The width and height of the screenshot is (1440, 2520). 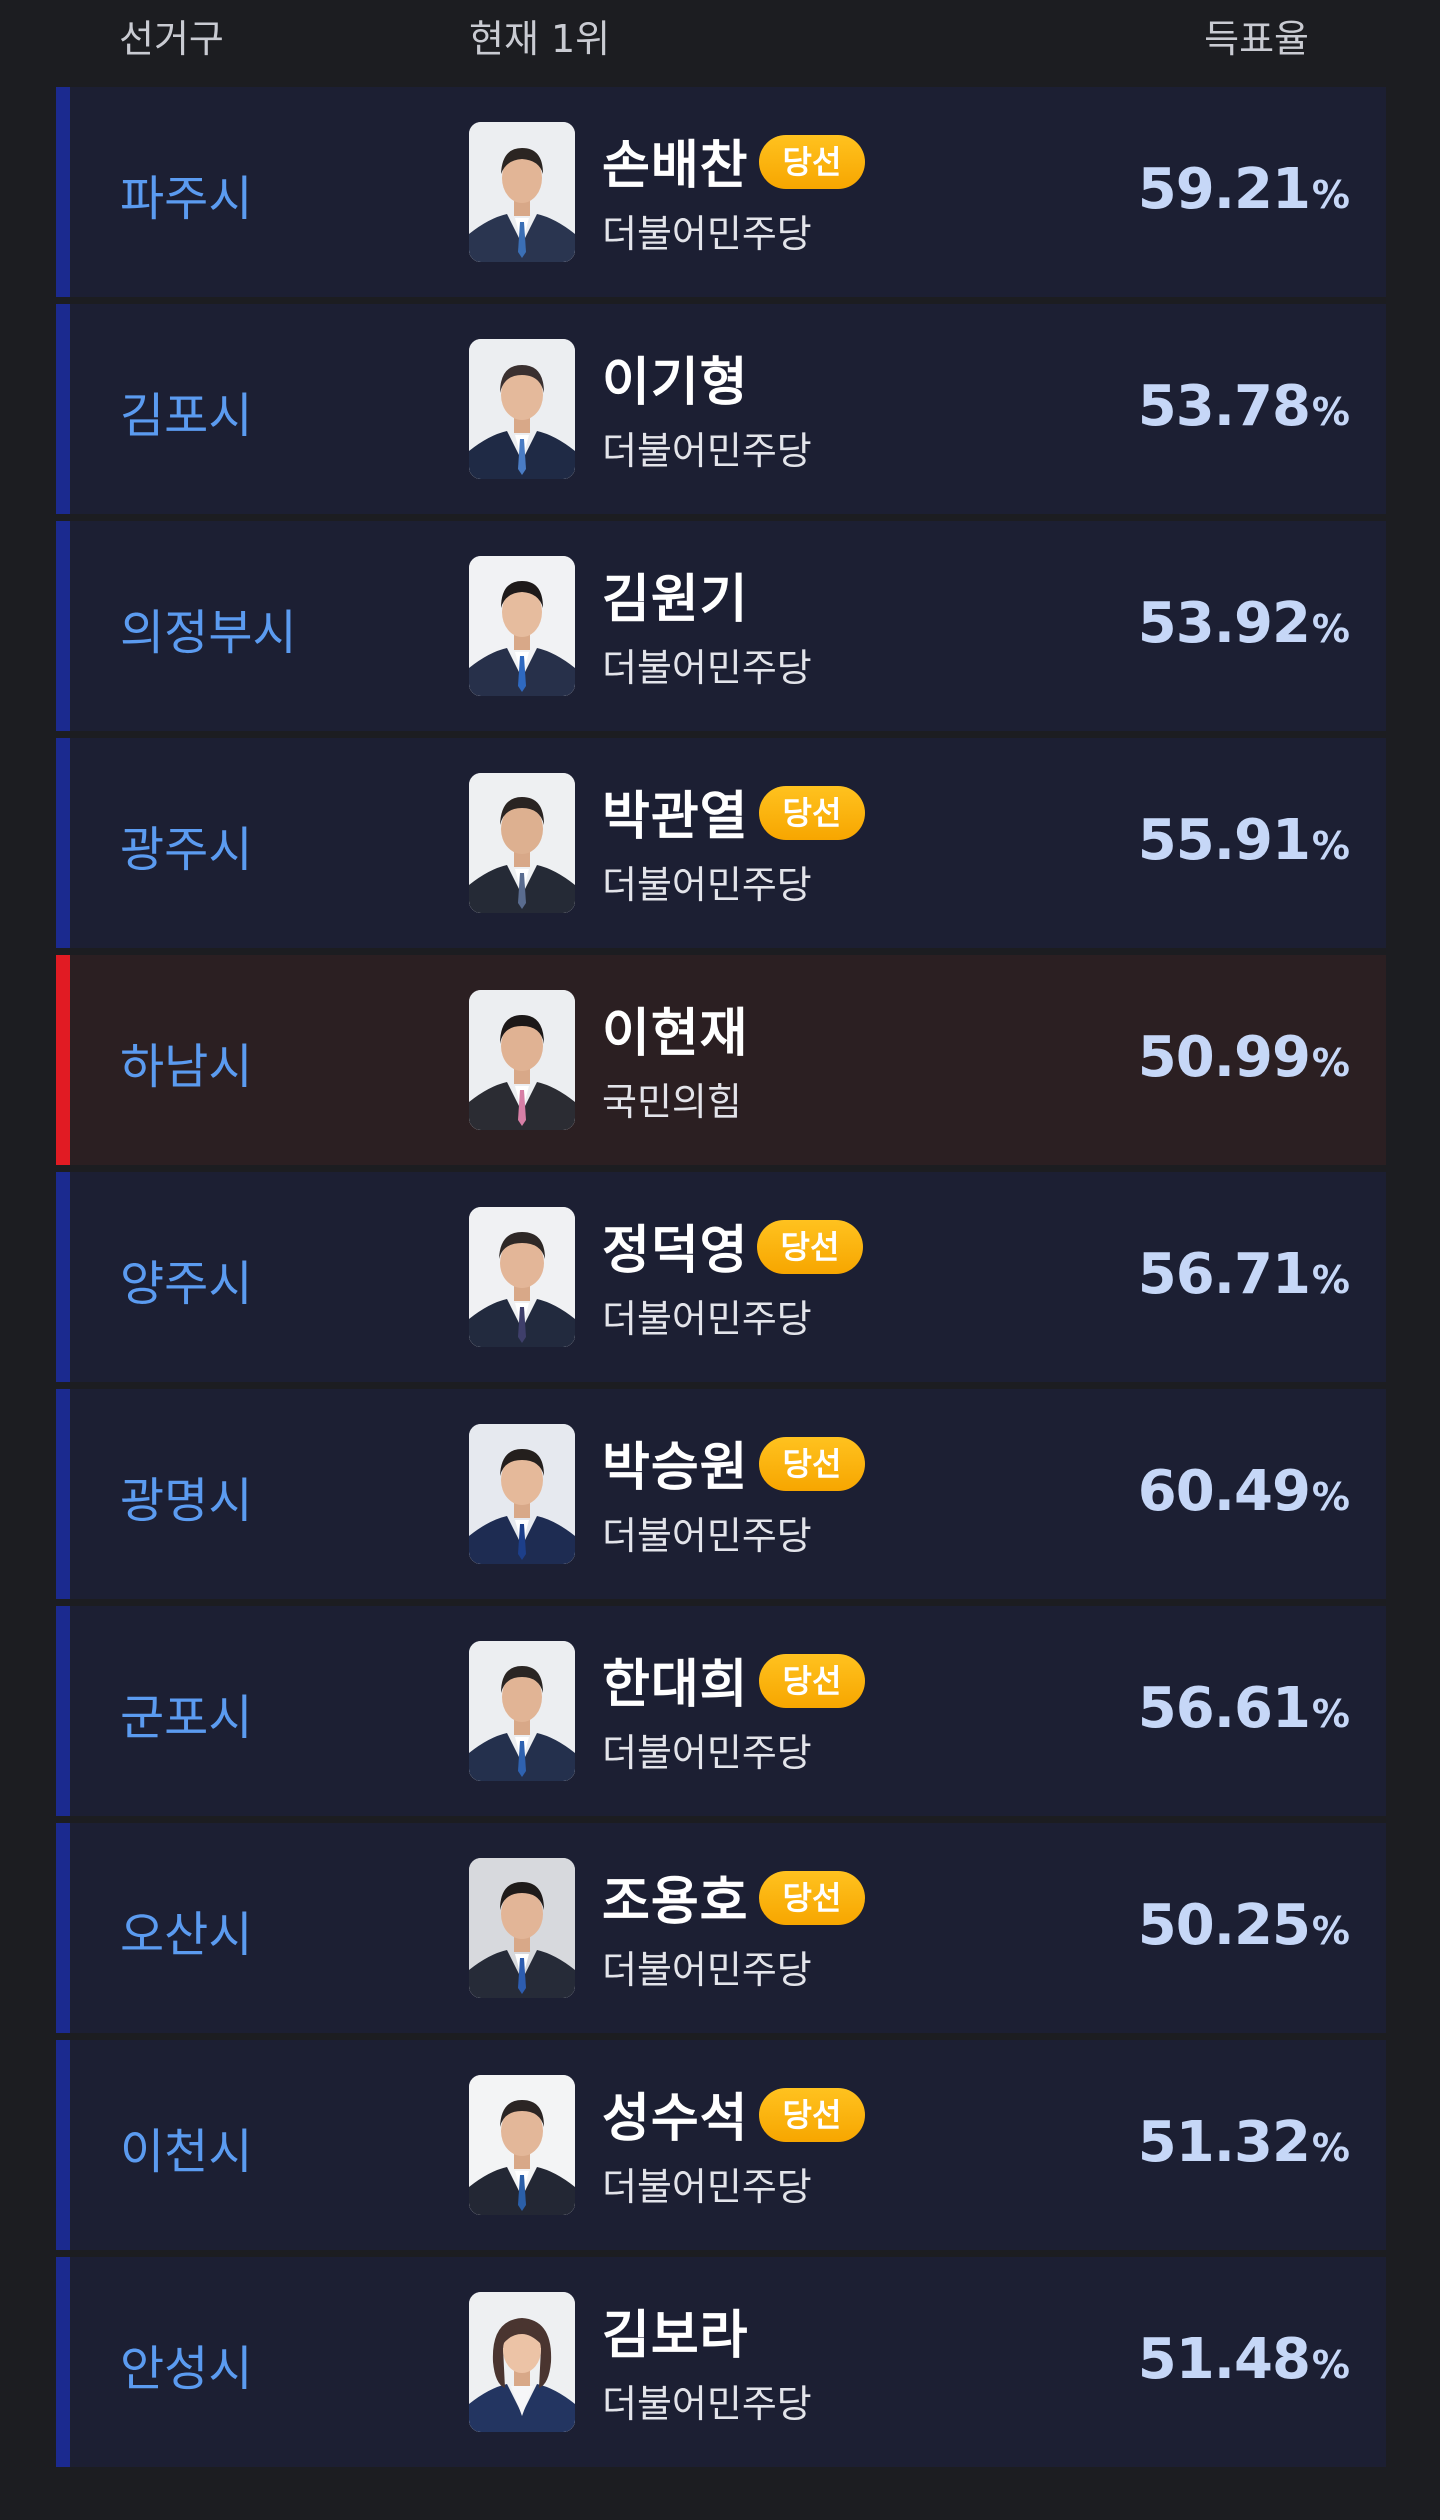 I want to click on candidate-name: 이현재, so click(x=675, y=1034).